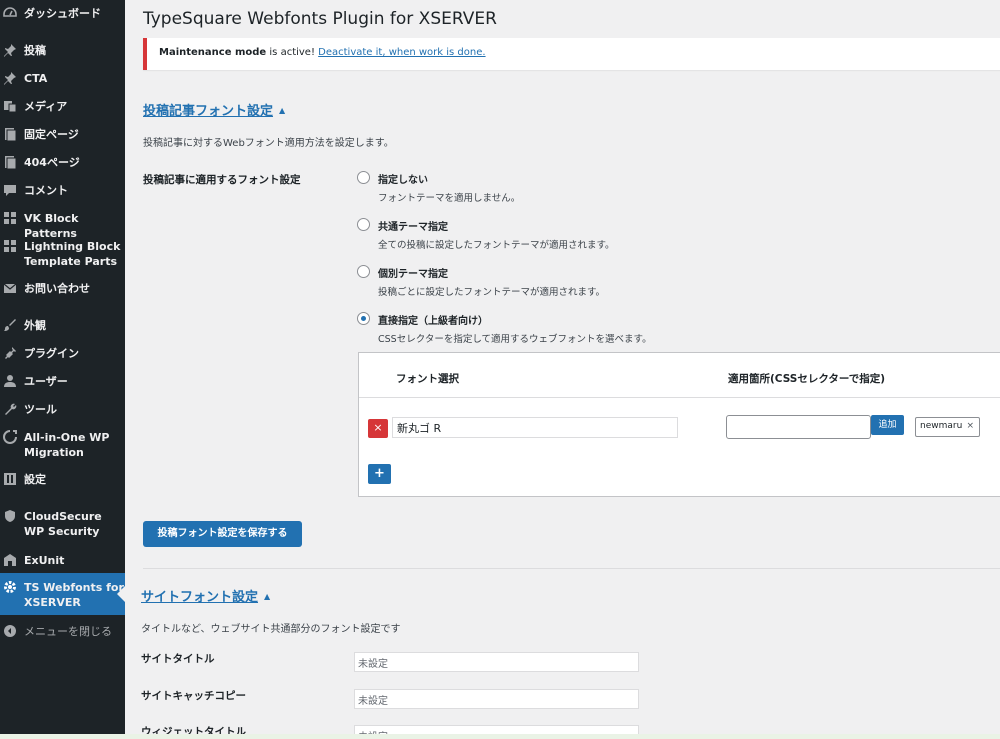 Image resolution: width=1000 pixels, height=739 pixels. I want to click on site-font-section-title: サイトフォント設定 ▲, so click(205, 595).